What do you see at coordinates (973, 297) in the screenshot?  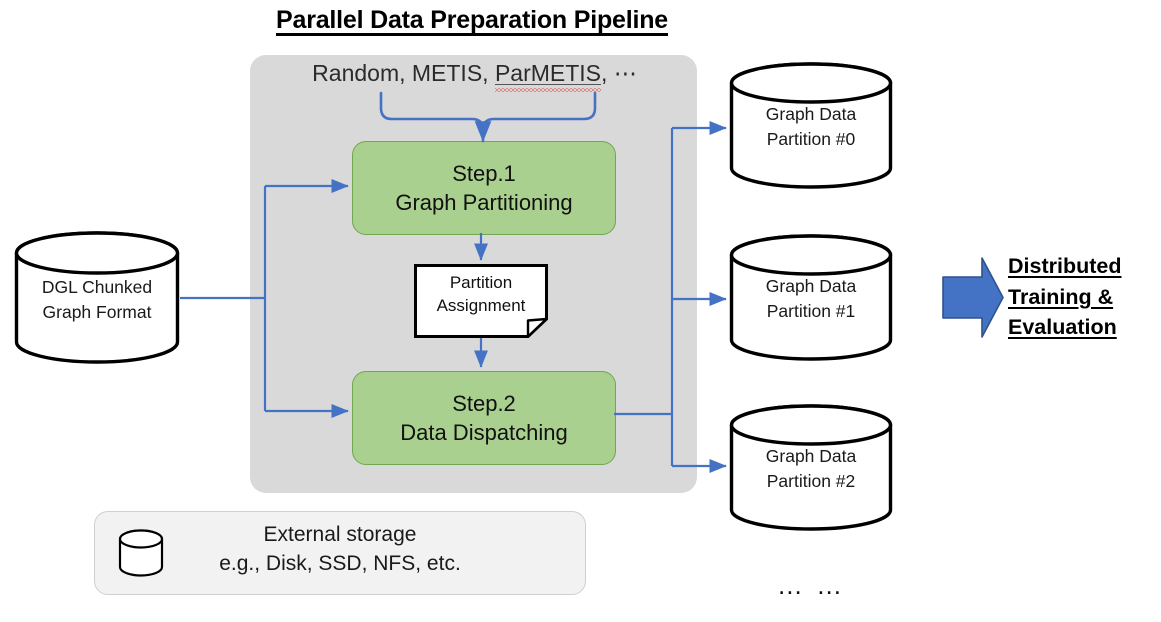 I see `distributed-training-arrow` at bounding box center [973, 297].